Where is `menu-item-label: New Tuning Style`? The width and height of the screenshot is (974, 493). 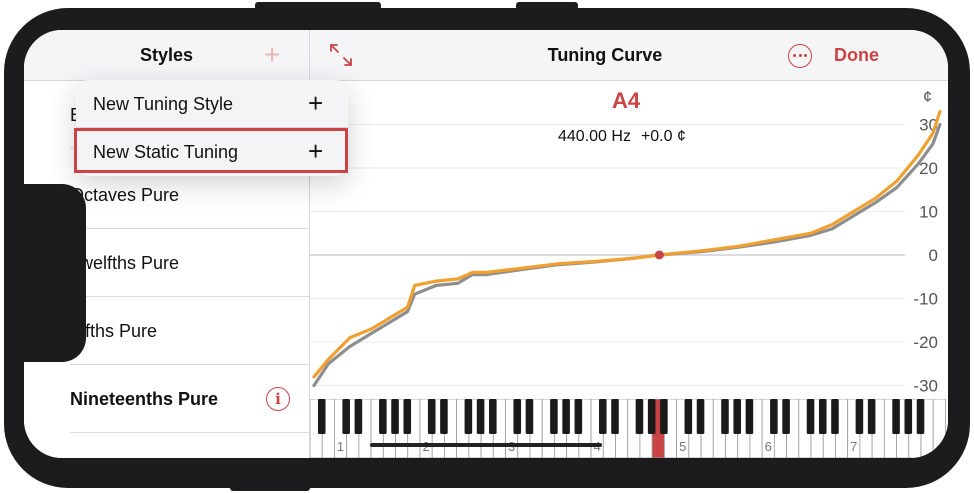
menu-item-label: New Tuning Style is located at coordinates (163, 104).